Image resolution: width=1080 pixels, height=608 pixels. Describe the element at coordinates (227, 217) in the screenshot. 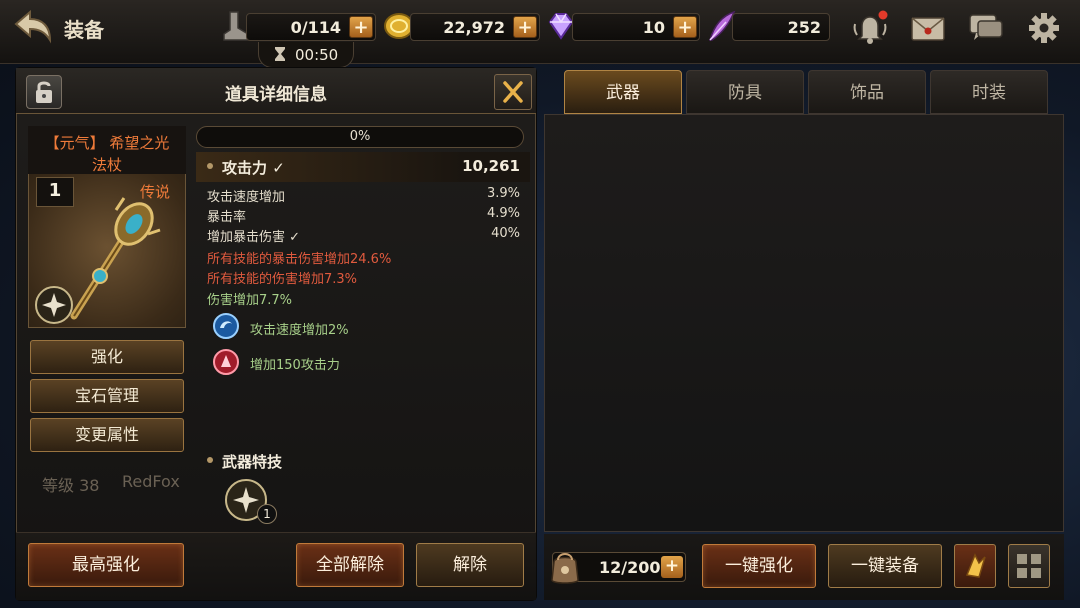

I see `stat-label: 暴击率` at that location.